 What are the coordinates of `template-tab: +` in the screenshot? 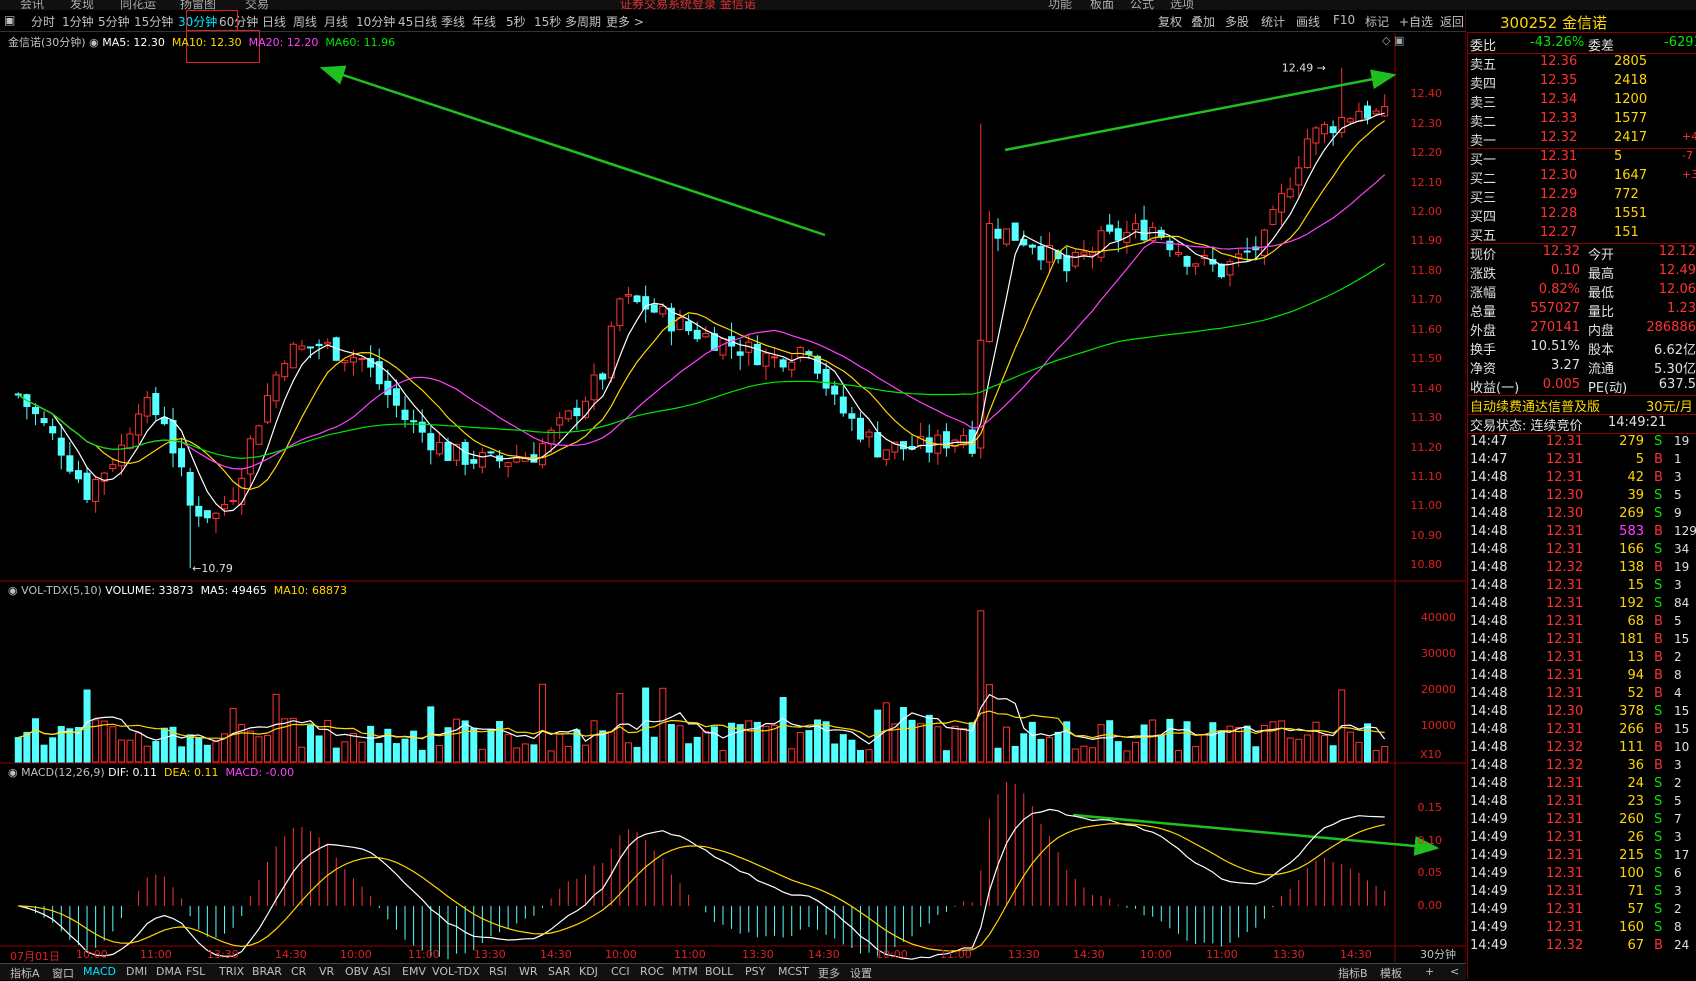 It's located at (1429, 971).